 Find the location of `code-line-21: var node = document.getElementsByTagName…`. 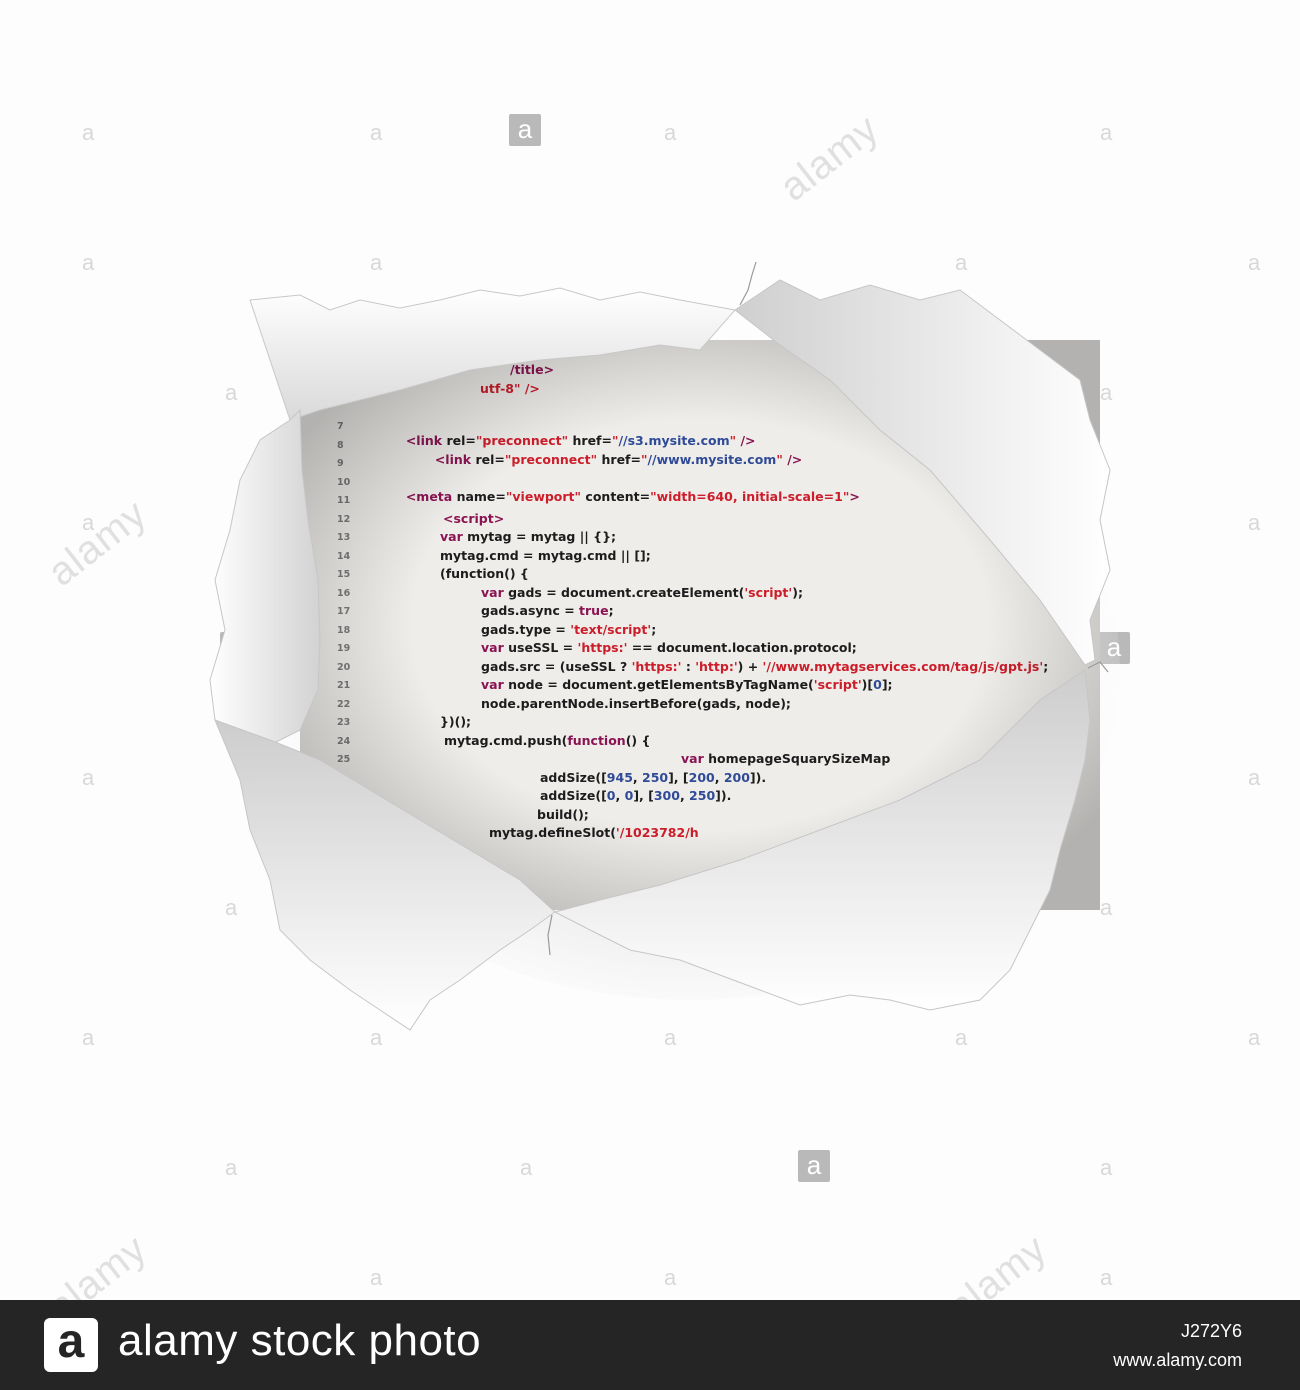

code-line-21: var node = document.getElementsByTagName… is located at coordinates (687, 684).